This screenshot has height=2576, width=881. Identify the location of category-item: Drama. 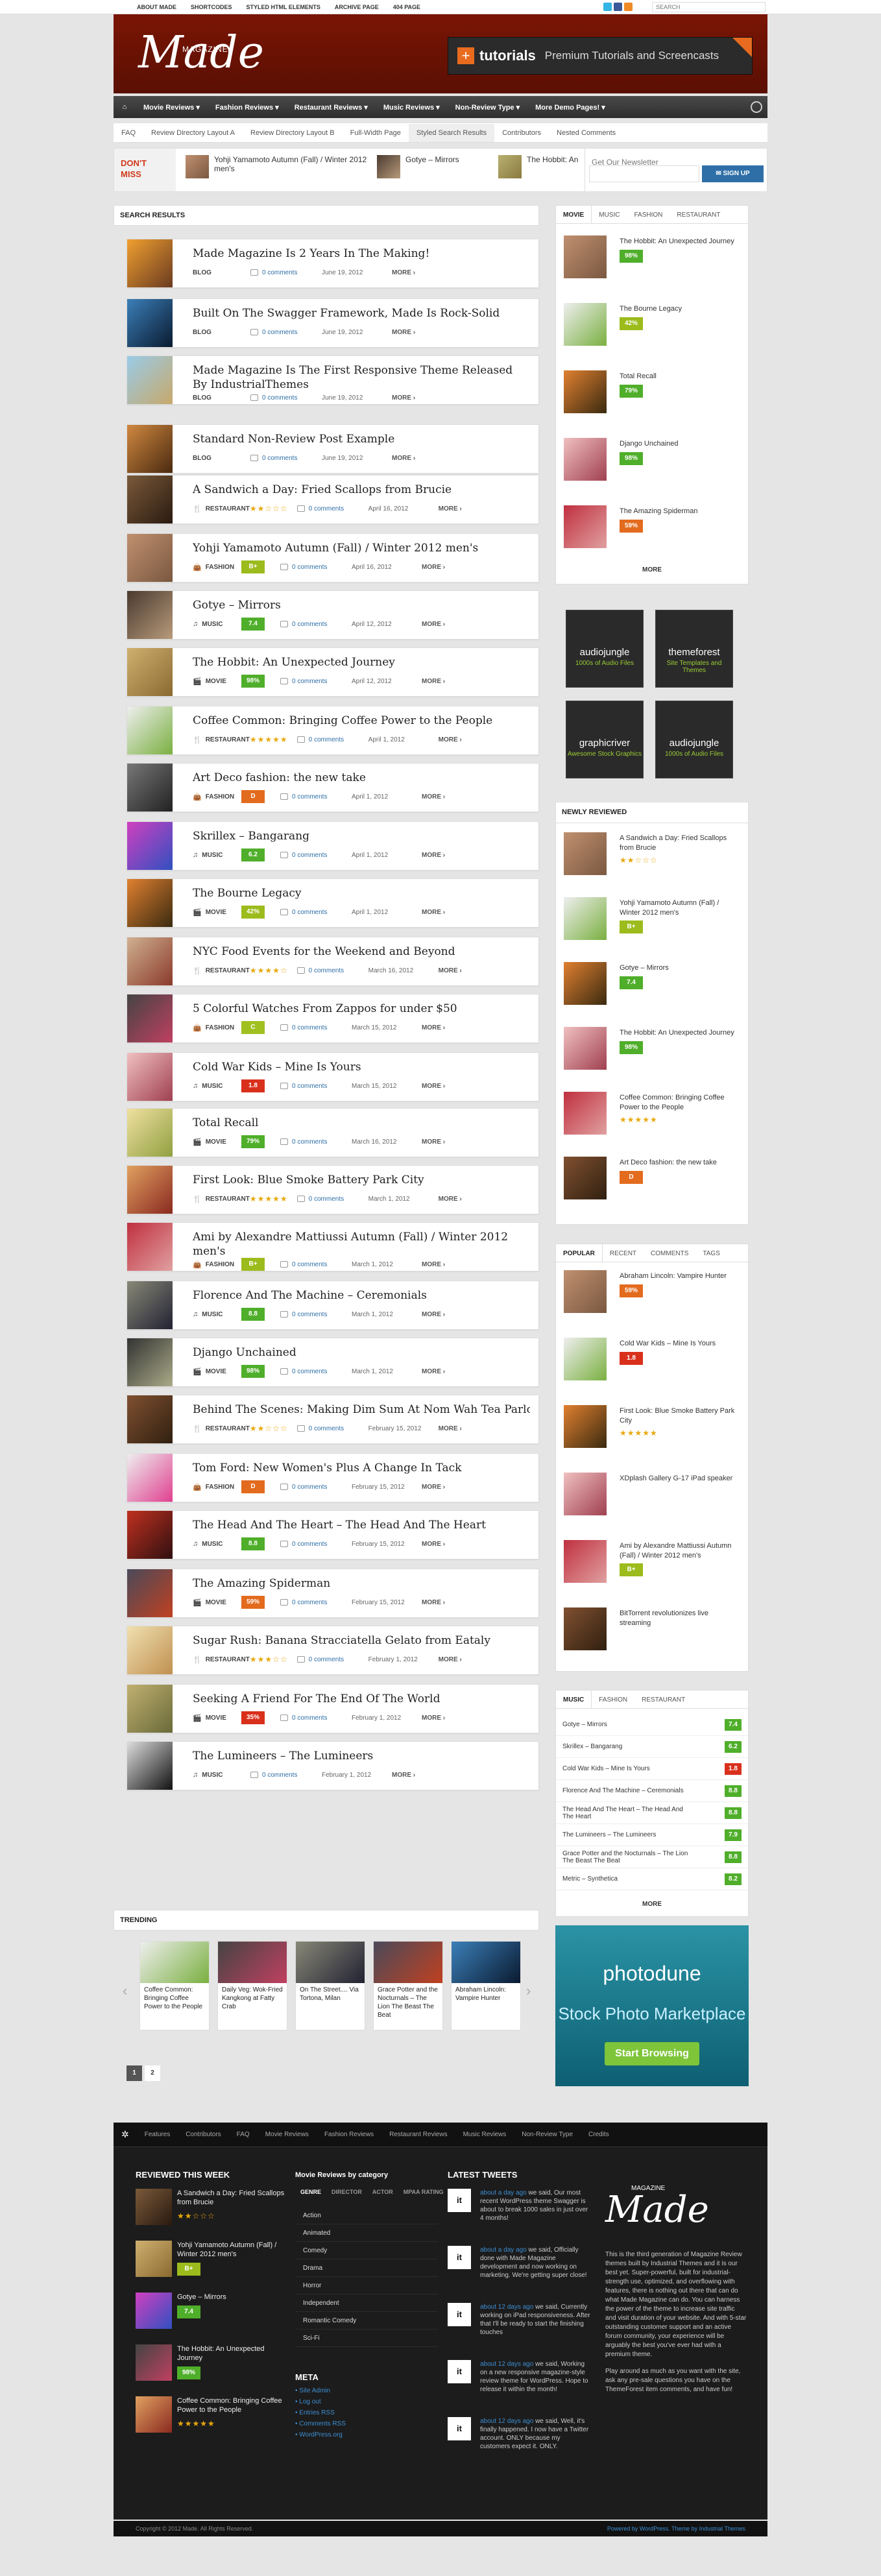
(366, 2268).